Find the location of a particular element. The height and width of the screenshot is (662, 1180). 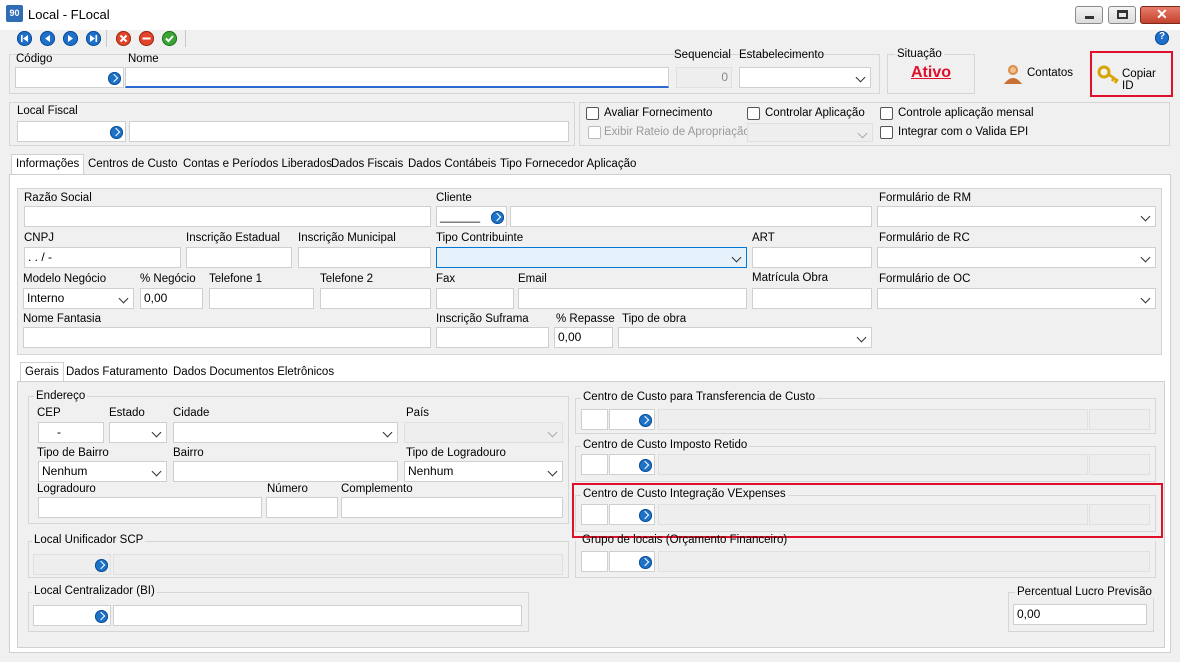

tab-centros-de-custo: Centros de Custo is located at coordinates (133, 165).